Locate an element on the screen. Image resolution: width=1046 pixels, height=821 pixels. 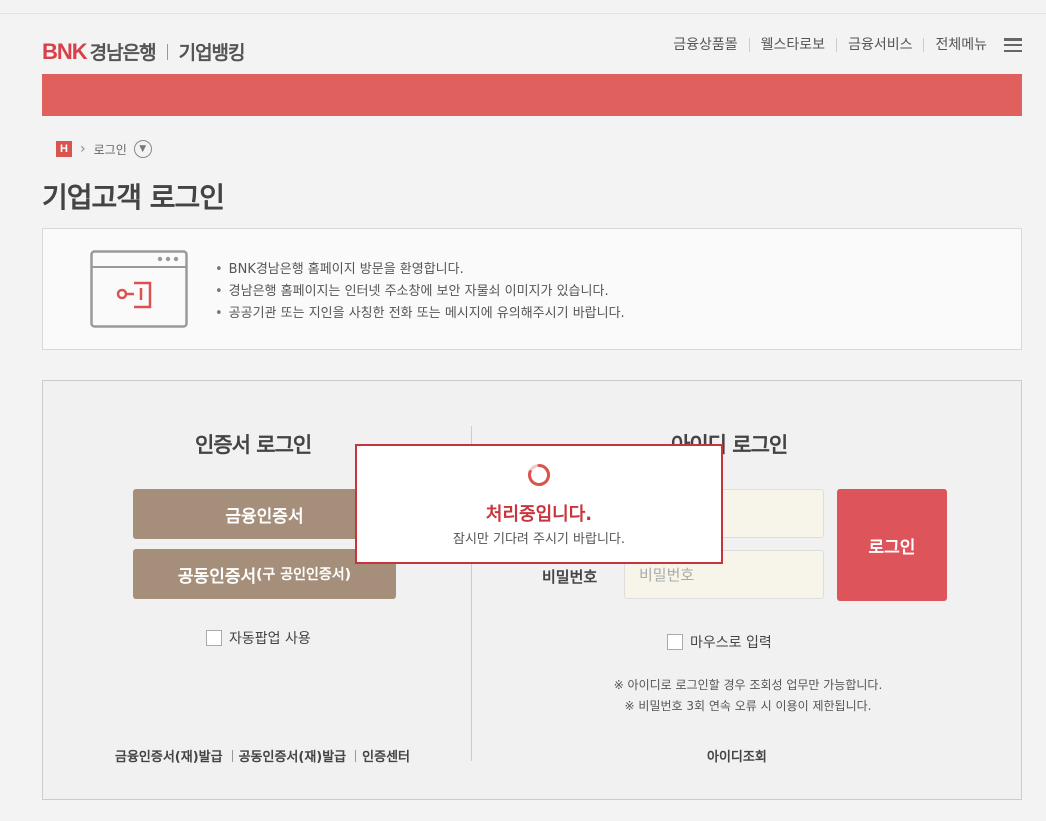
financial-cert-issue-link: 금융인증서(재)발급 is located at coordinates (169, 755).